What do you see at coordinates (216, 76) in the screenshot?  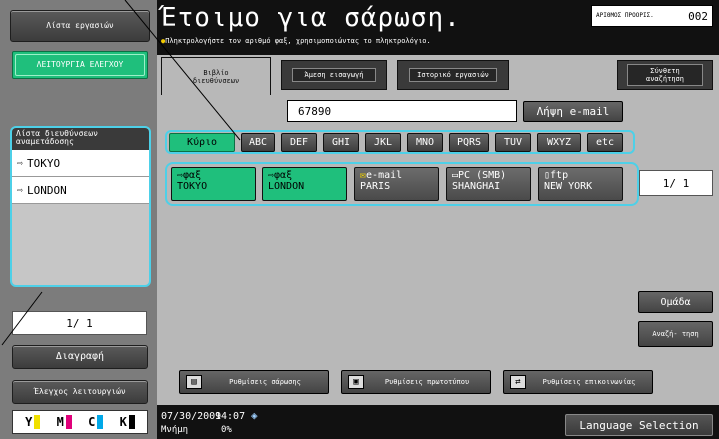 I see `tab-address-book: Βιβλίο διευθύνσεων` at bounding box center [216, 76].